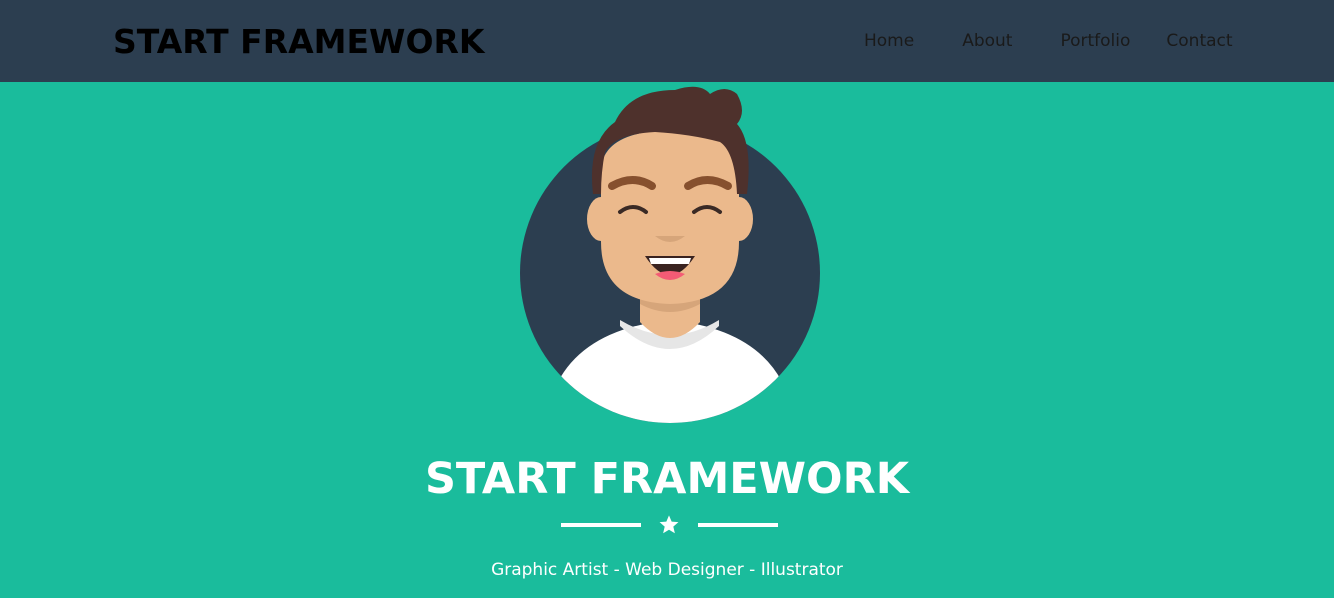 This screenshot has width=1334, height=598. What do you see at coordinates (667, 479) in the screenshot?
I see `hero-title: START FRAMEWORK` at bounding box center [667, 479].